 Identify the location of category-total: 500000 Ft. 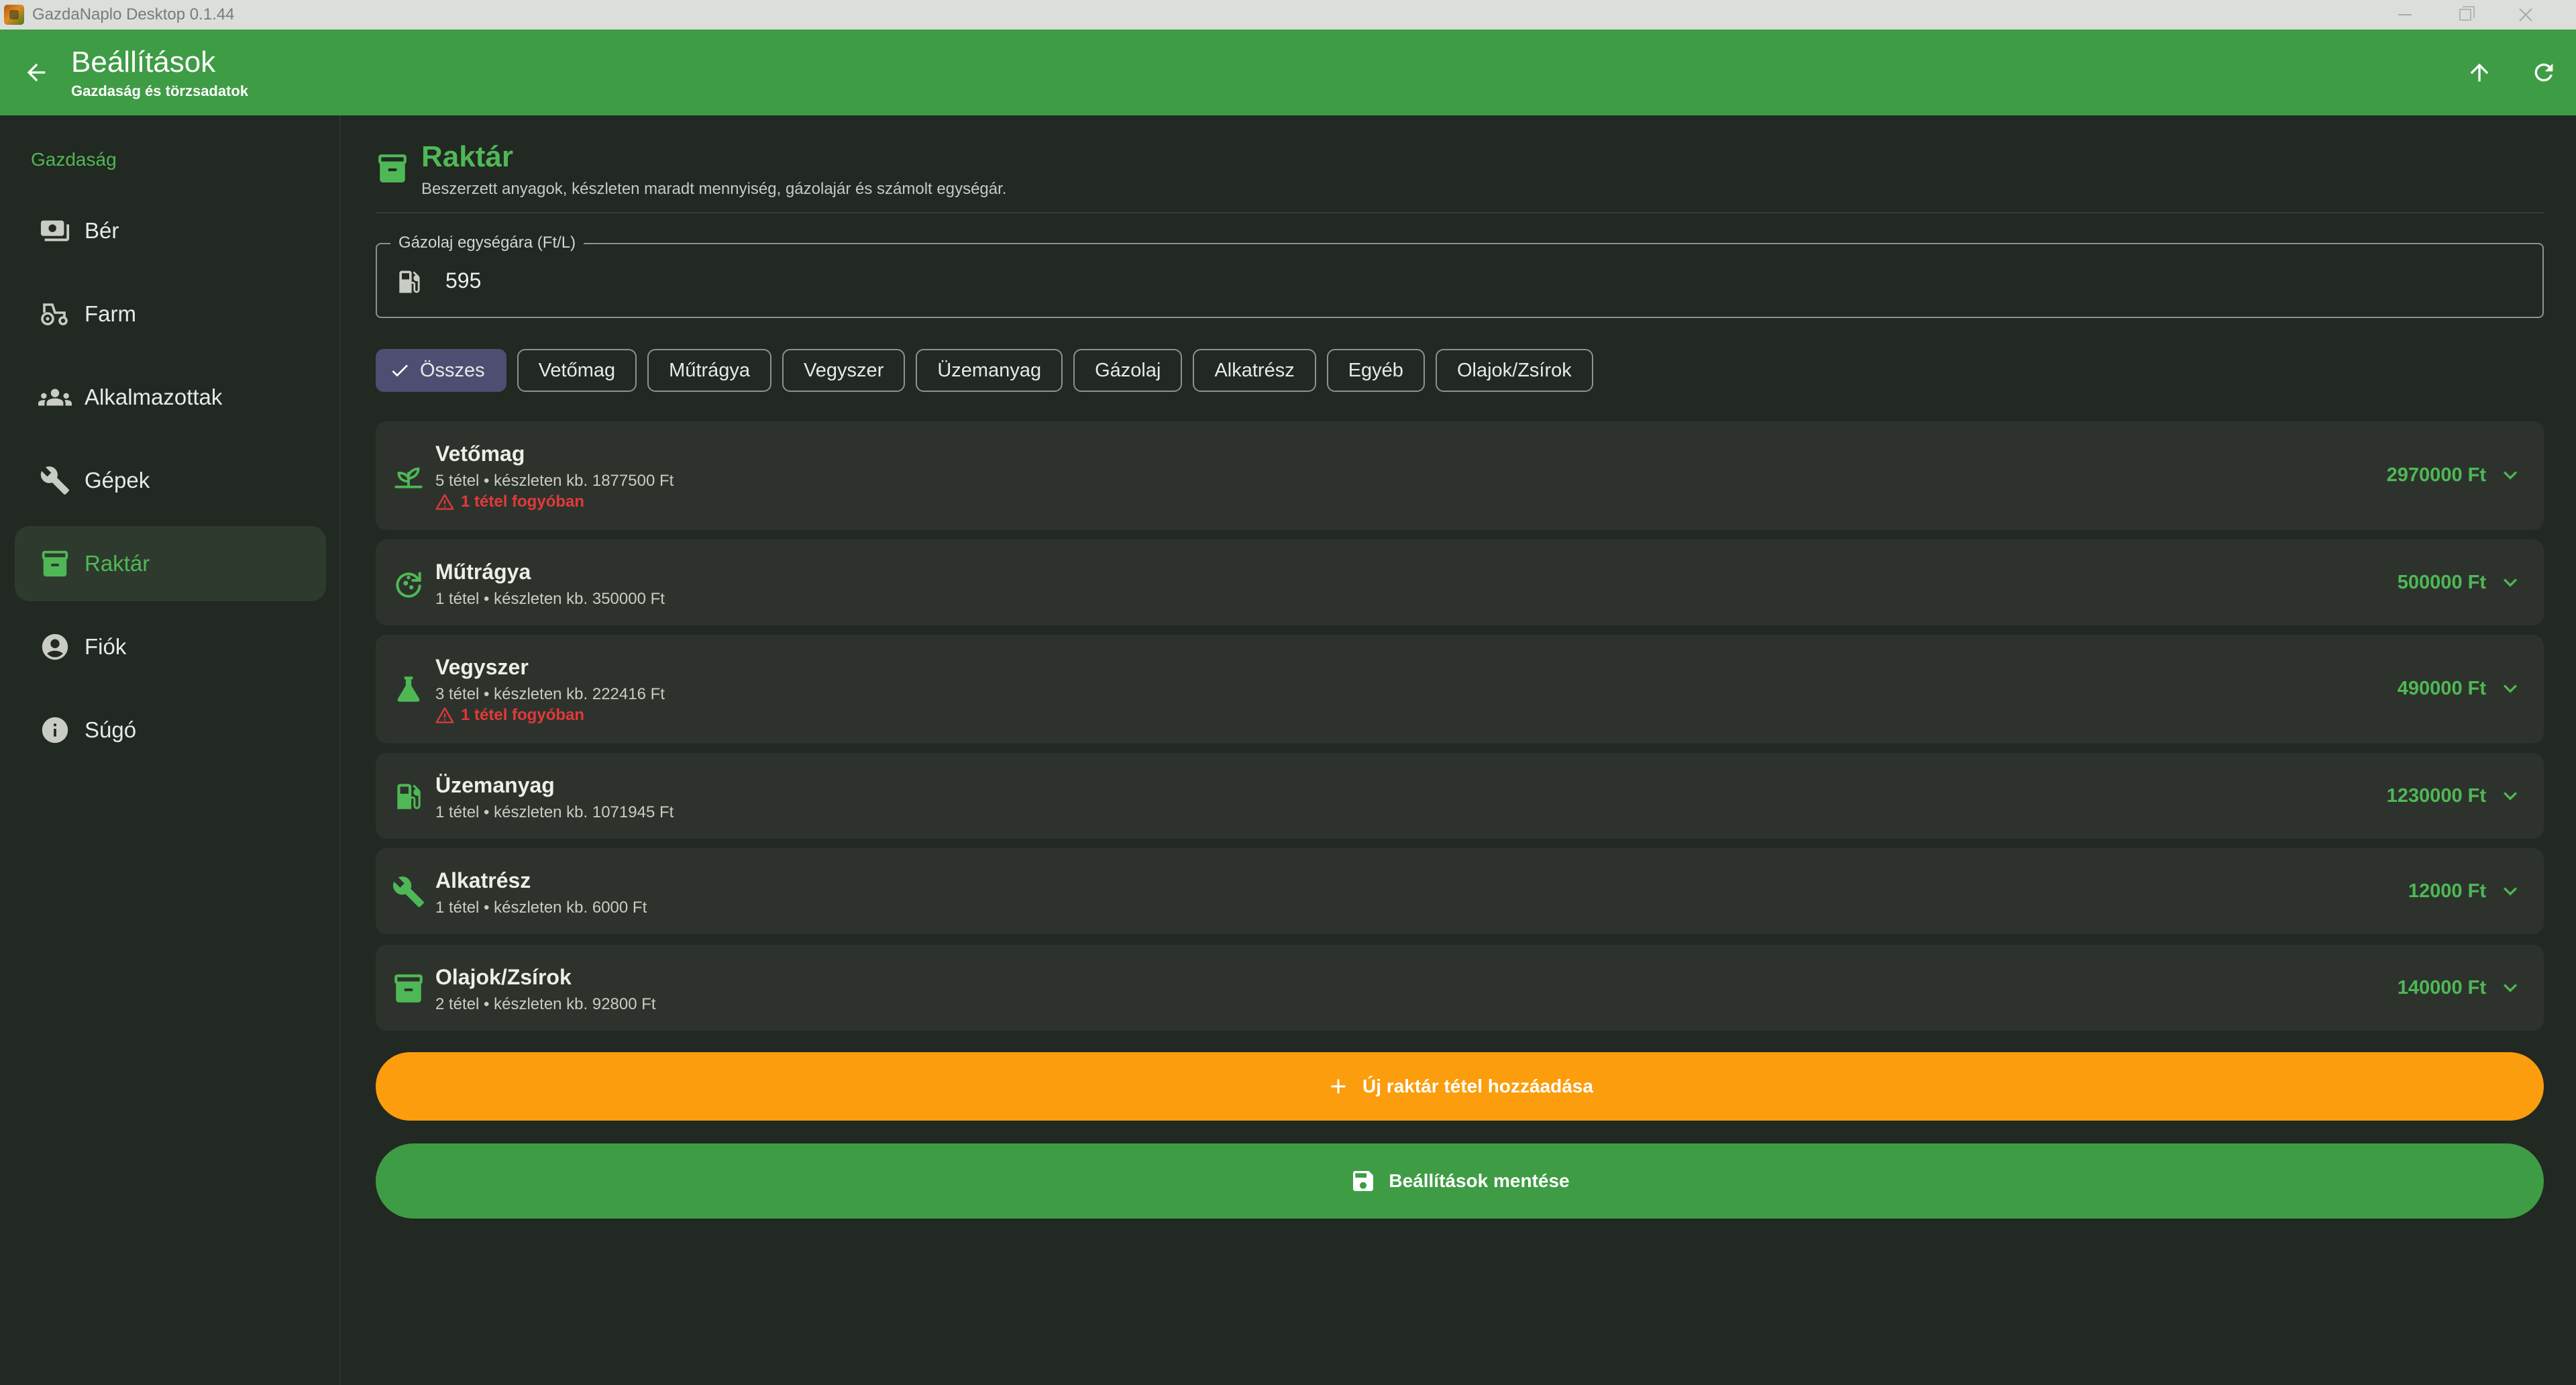
(2441, 582).